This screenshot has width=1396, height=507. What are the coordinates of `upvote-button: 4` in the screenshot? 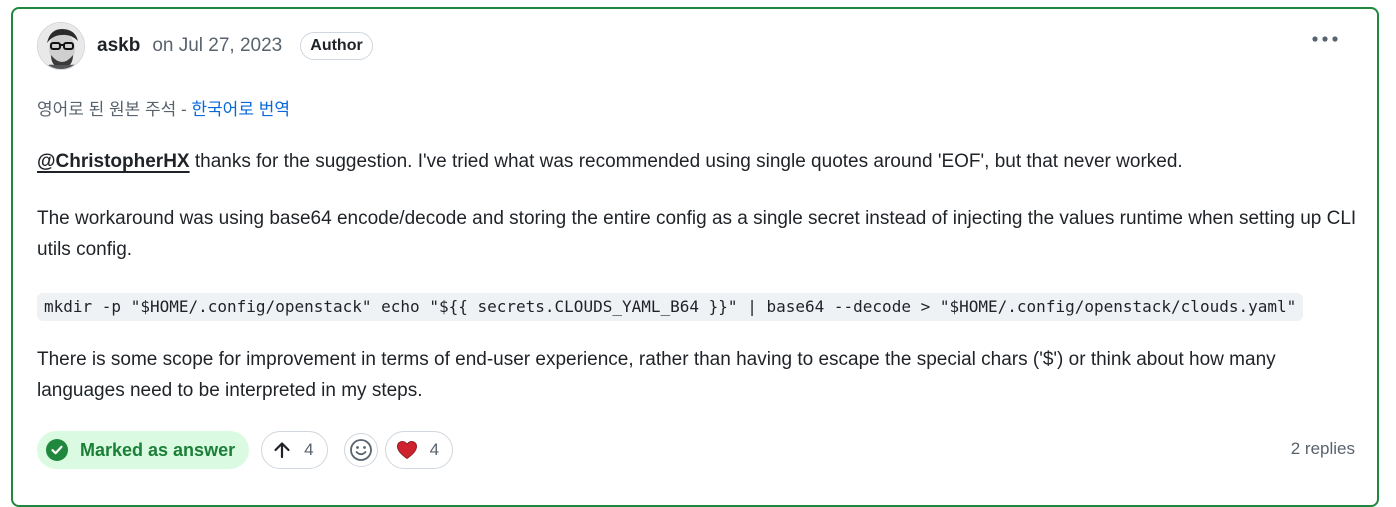 It's located at (294, 450).